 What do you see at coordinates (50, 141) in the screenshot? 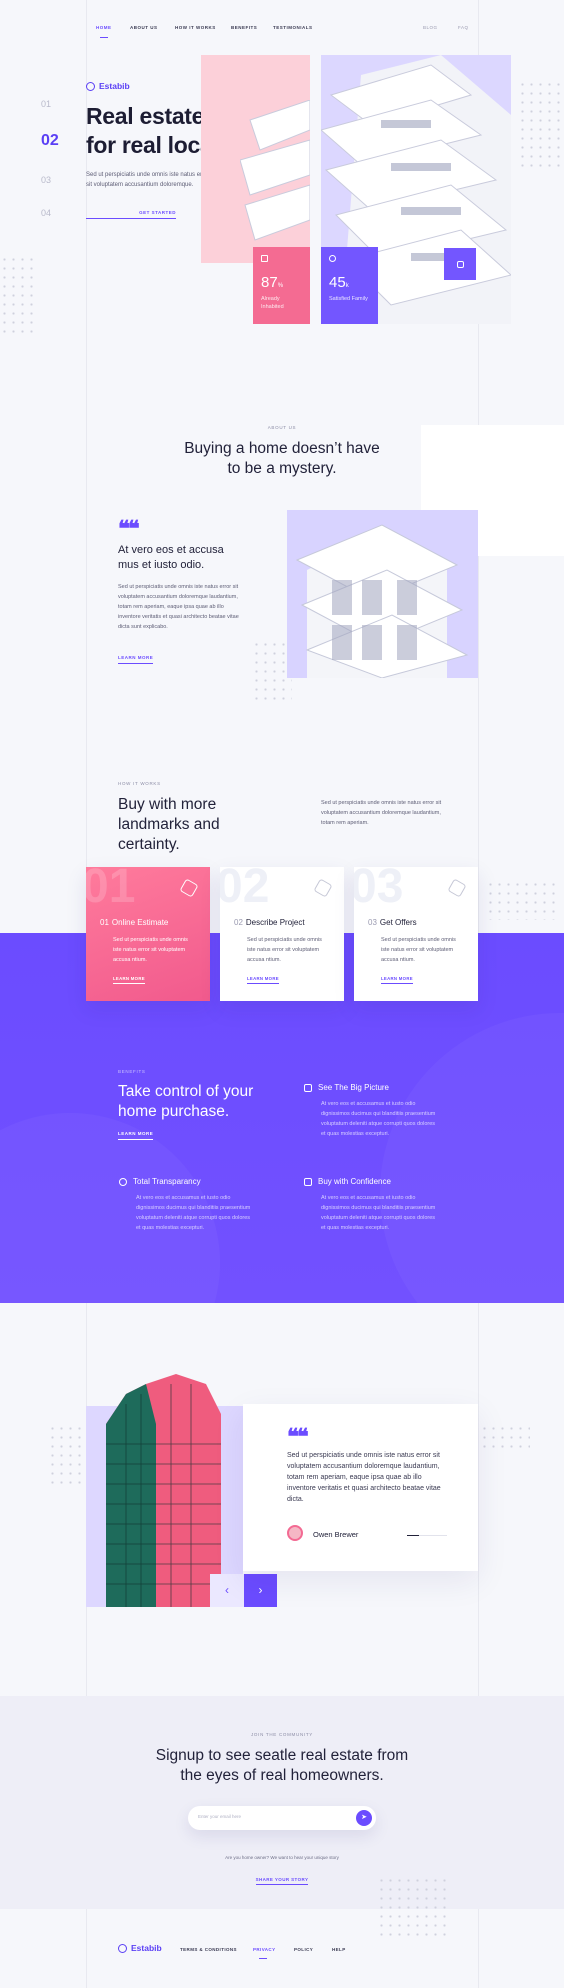
I see `slide-number-2: 02` at bounding box center [50, 141].